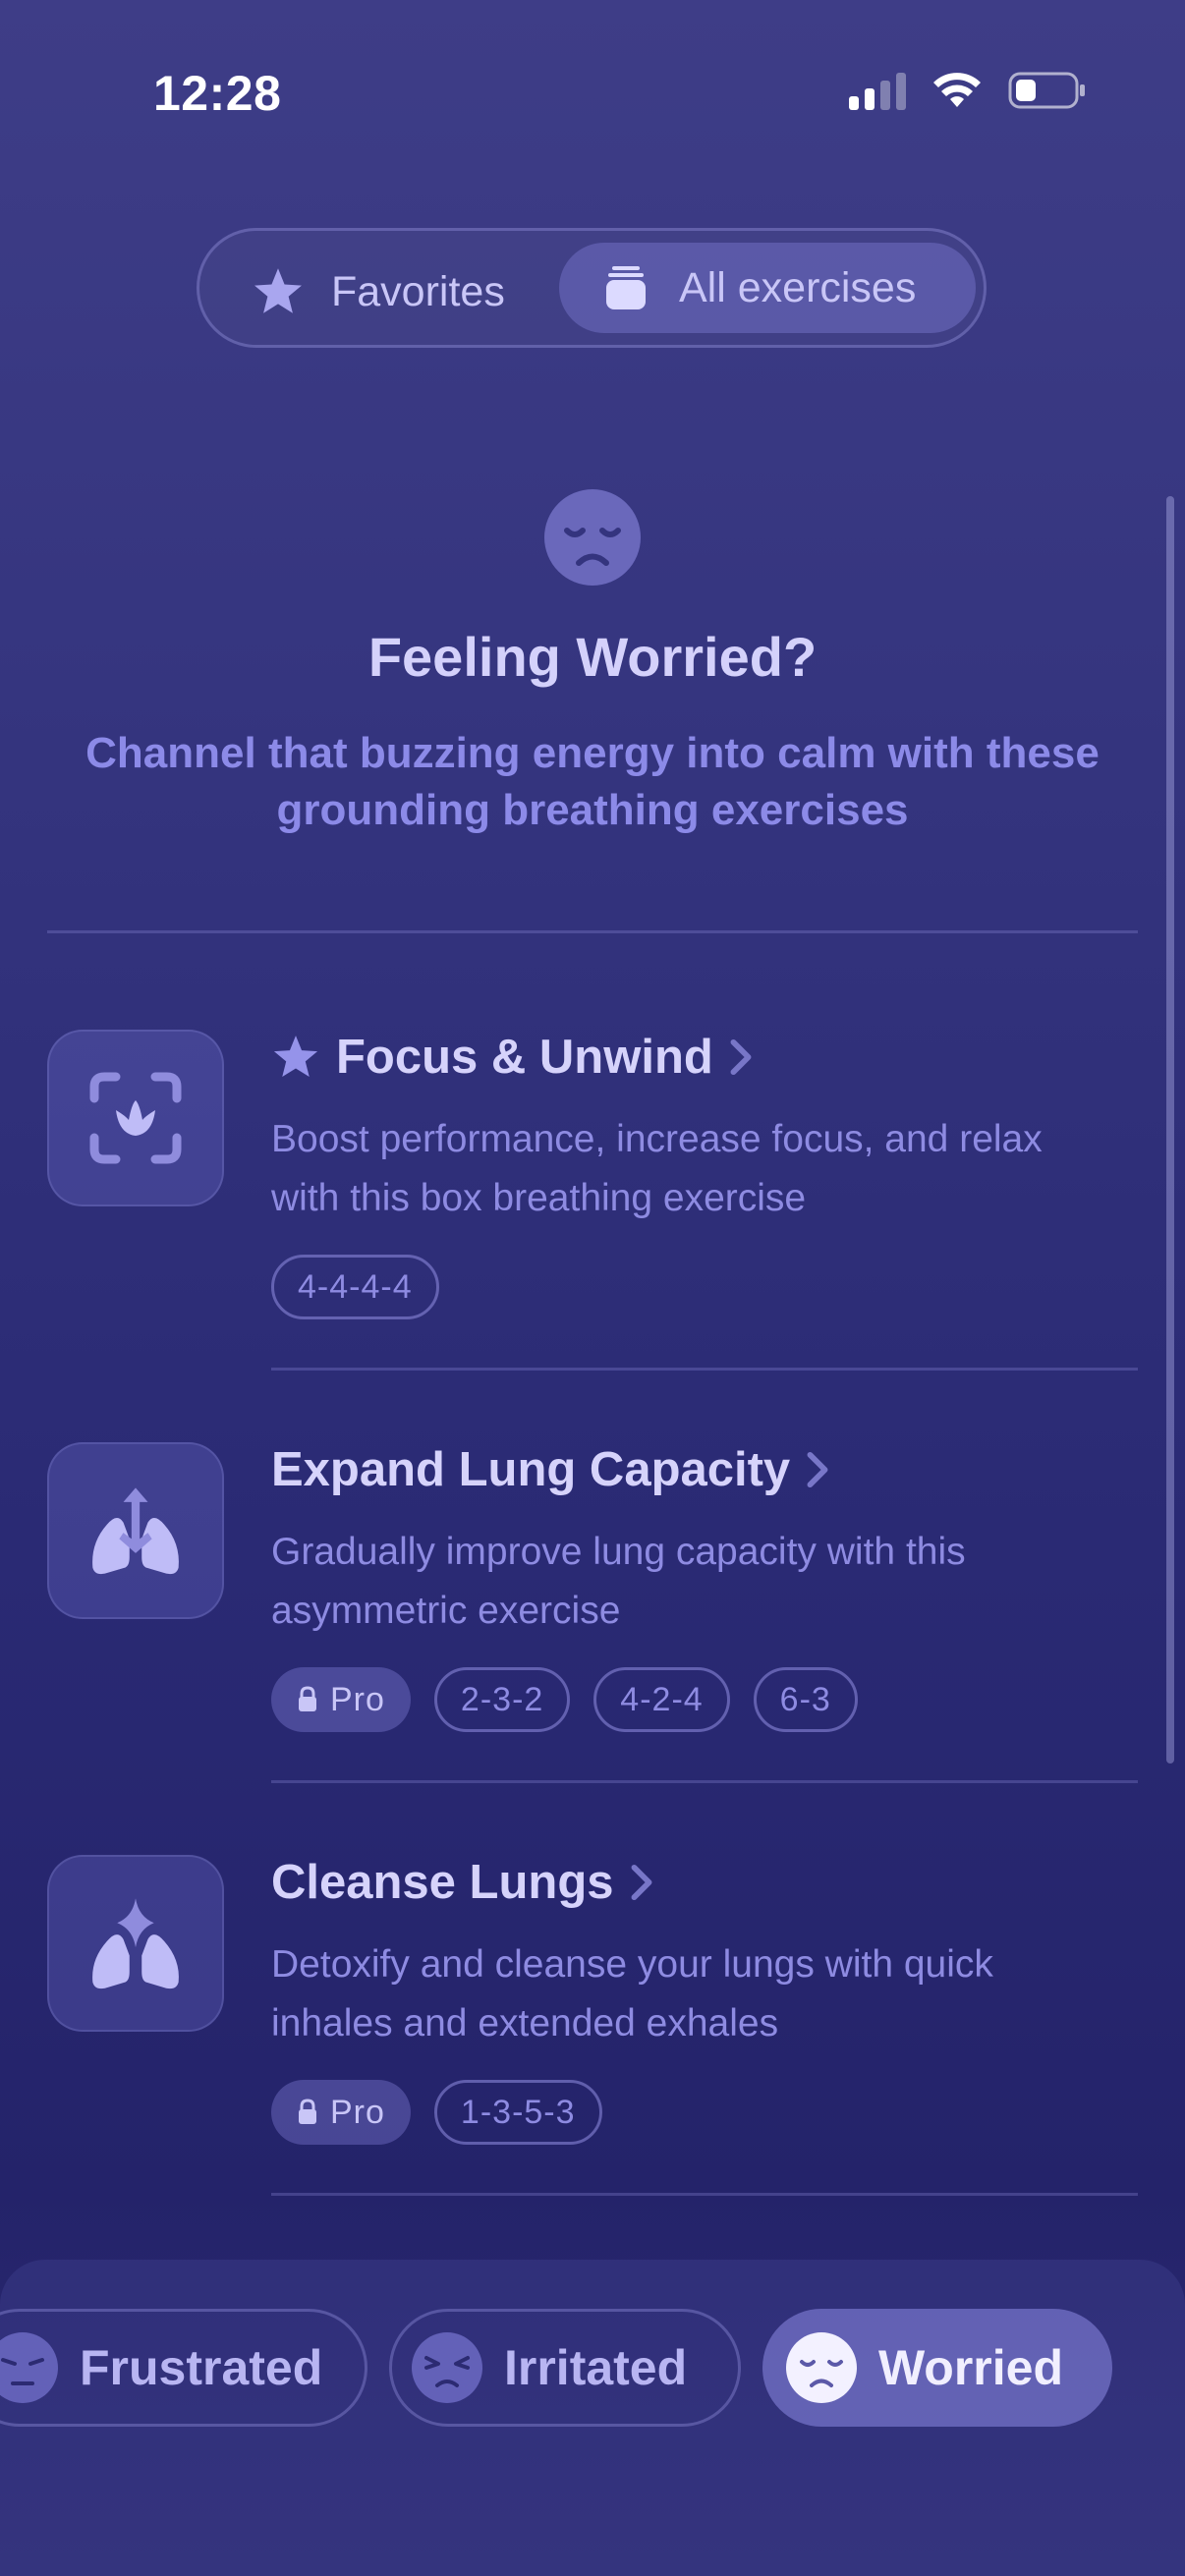 The width and height of the screenshot is (1185, 2576). I want to click on status-icons, so click(968, 90).